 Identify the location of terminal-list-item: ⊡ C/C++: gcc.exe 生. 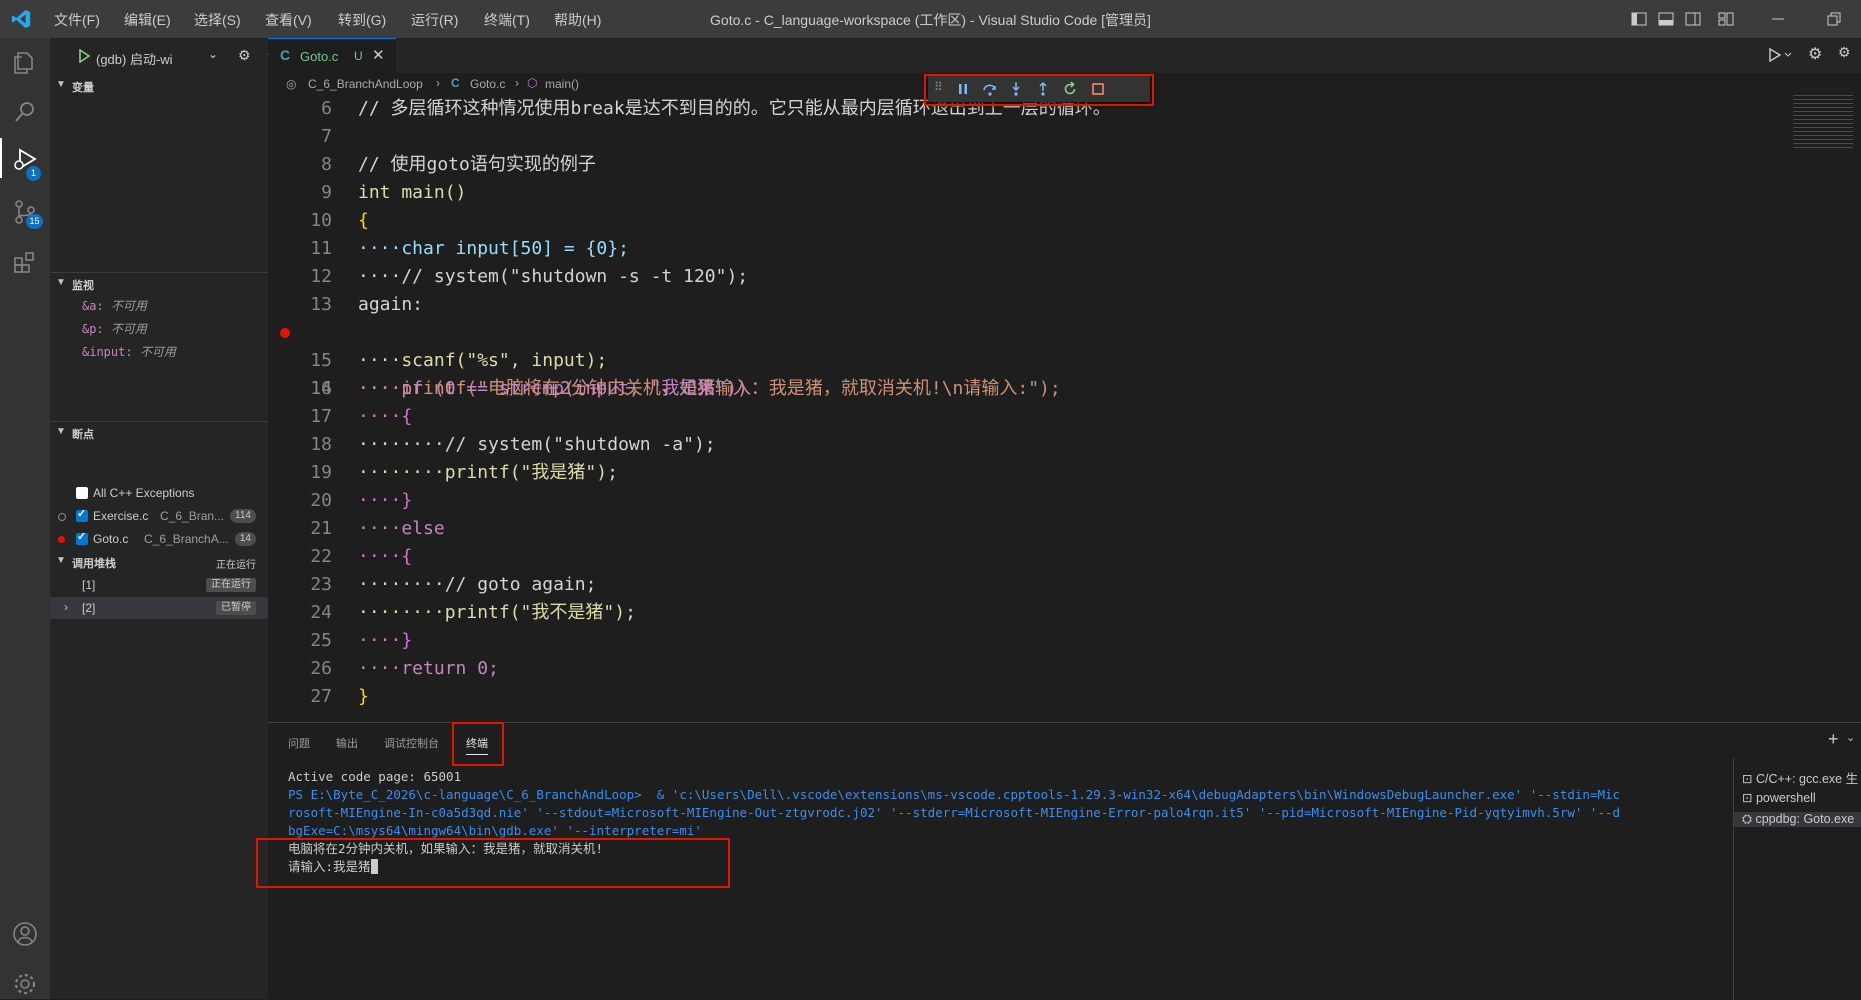
(1800, 777).